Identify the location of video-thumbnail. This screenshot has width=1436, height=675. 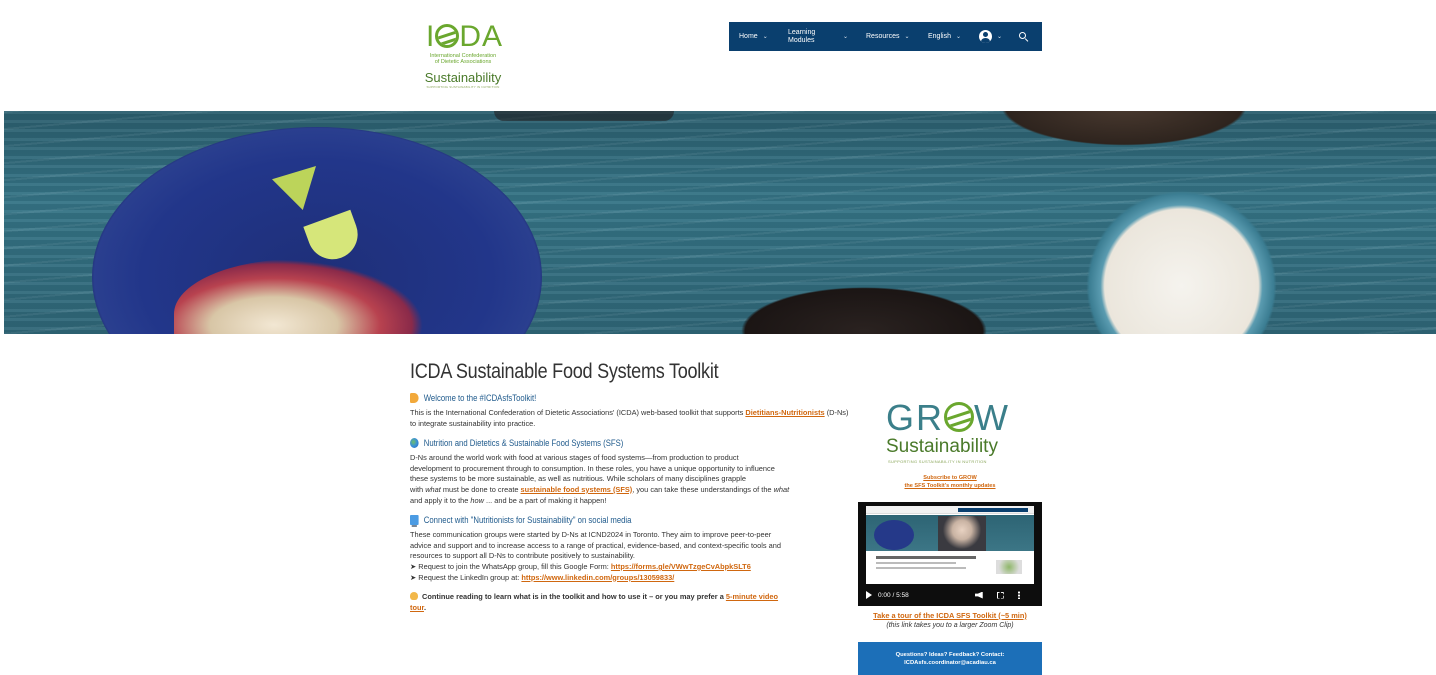
(950, 545).